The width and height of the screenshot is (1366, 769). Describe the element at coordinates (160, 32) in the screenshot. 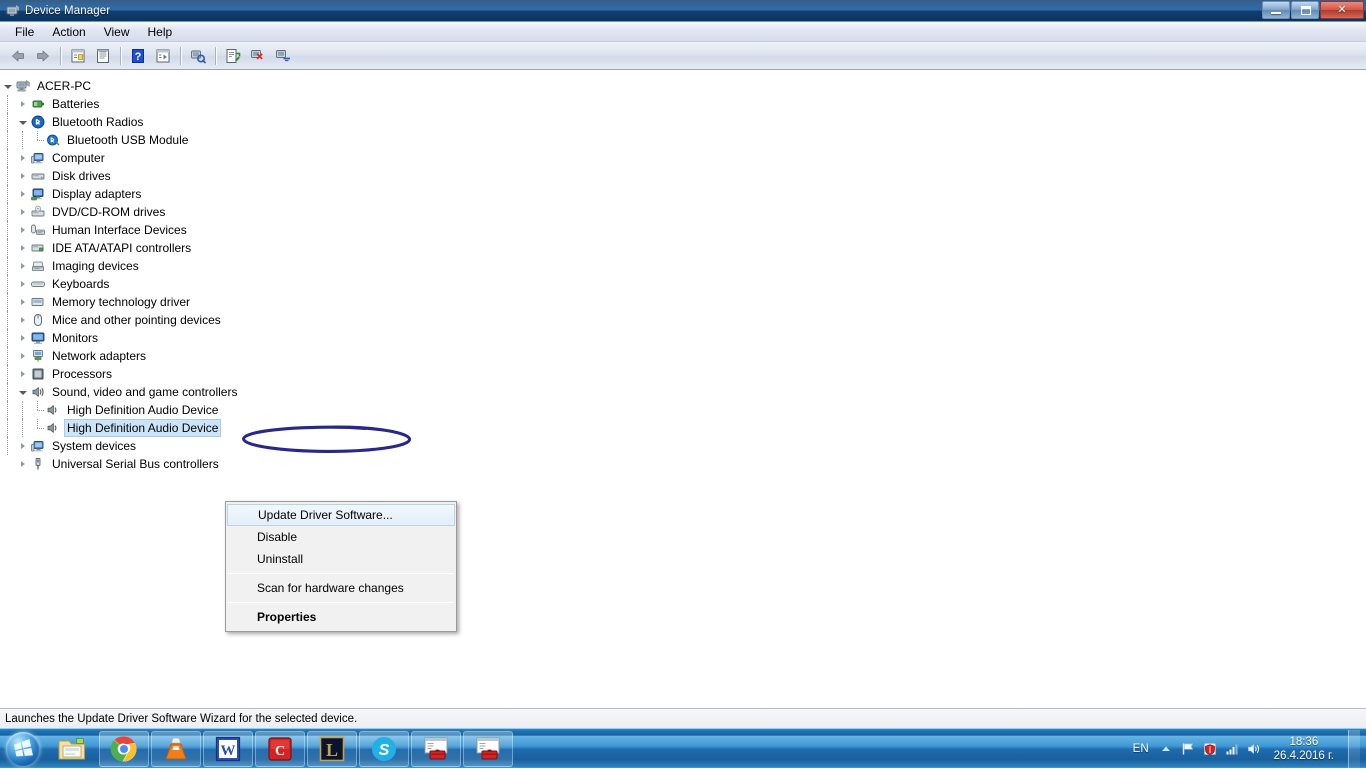

I see `menu-help: Help` at that location.